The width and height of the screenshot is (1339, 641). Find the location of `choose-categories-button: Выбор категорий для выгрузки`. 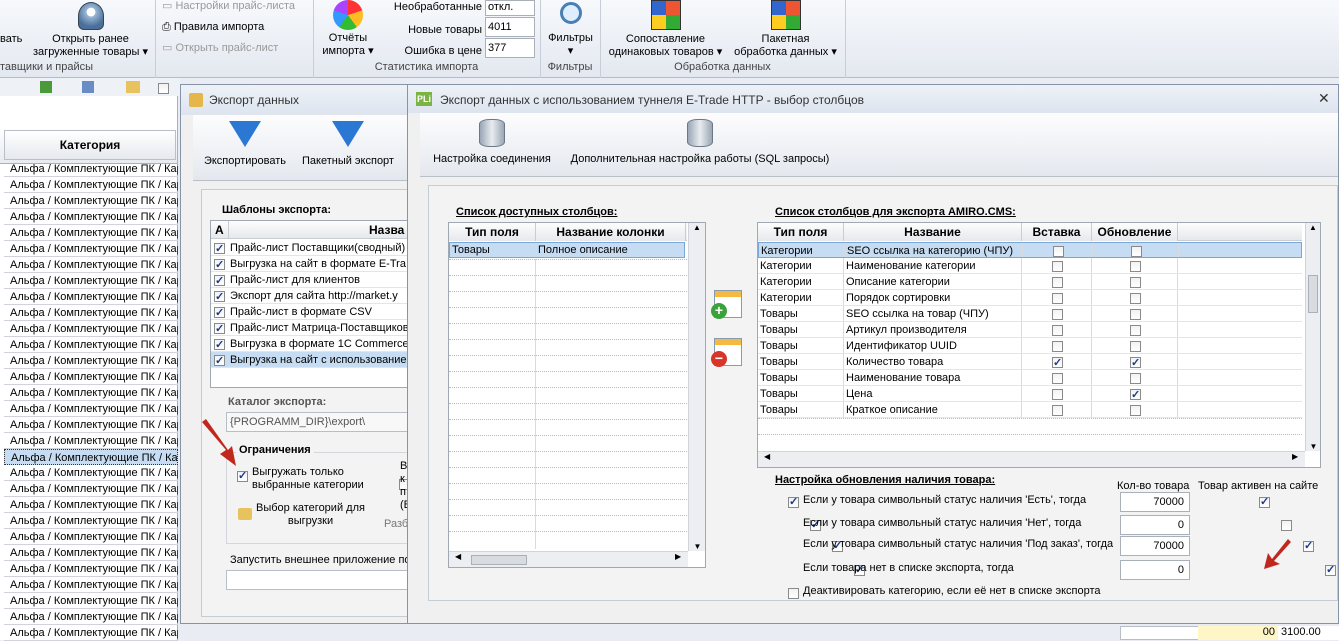

choose-categories-button: Выбор категорий для выгрузки is located at coordinates (310, 515).